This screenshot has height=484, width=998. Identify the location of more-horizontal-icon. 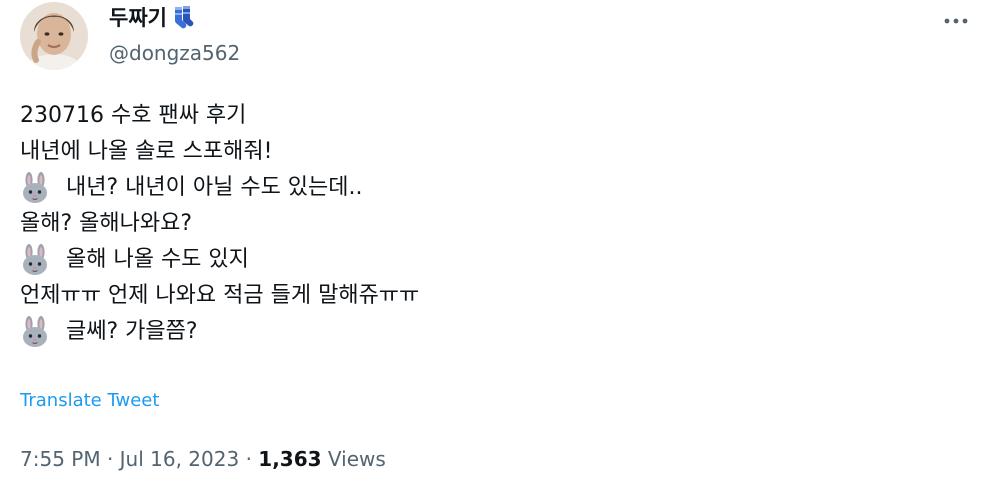
(956, 21).